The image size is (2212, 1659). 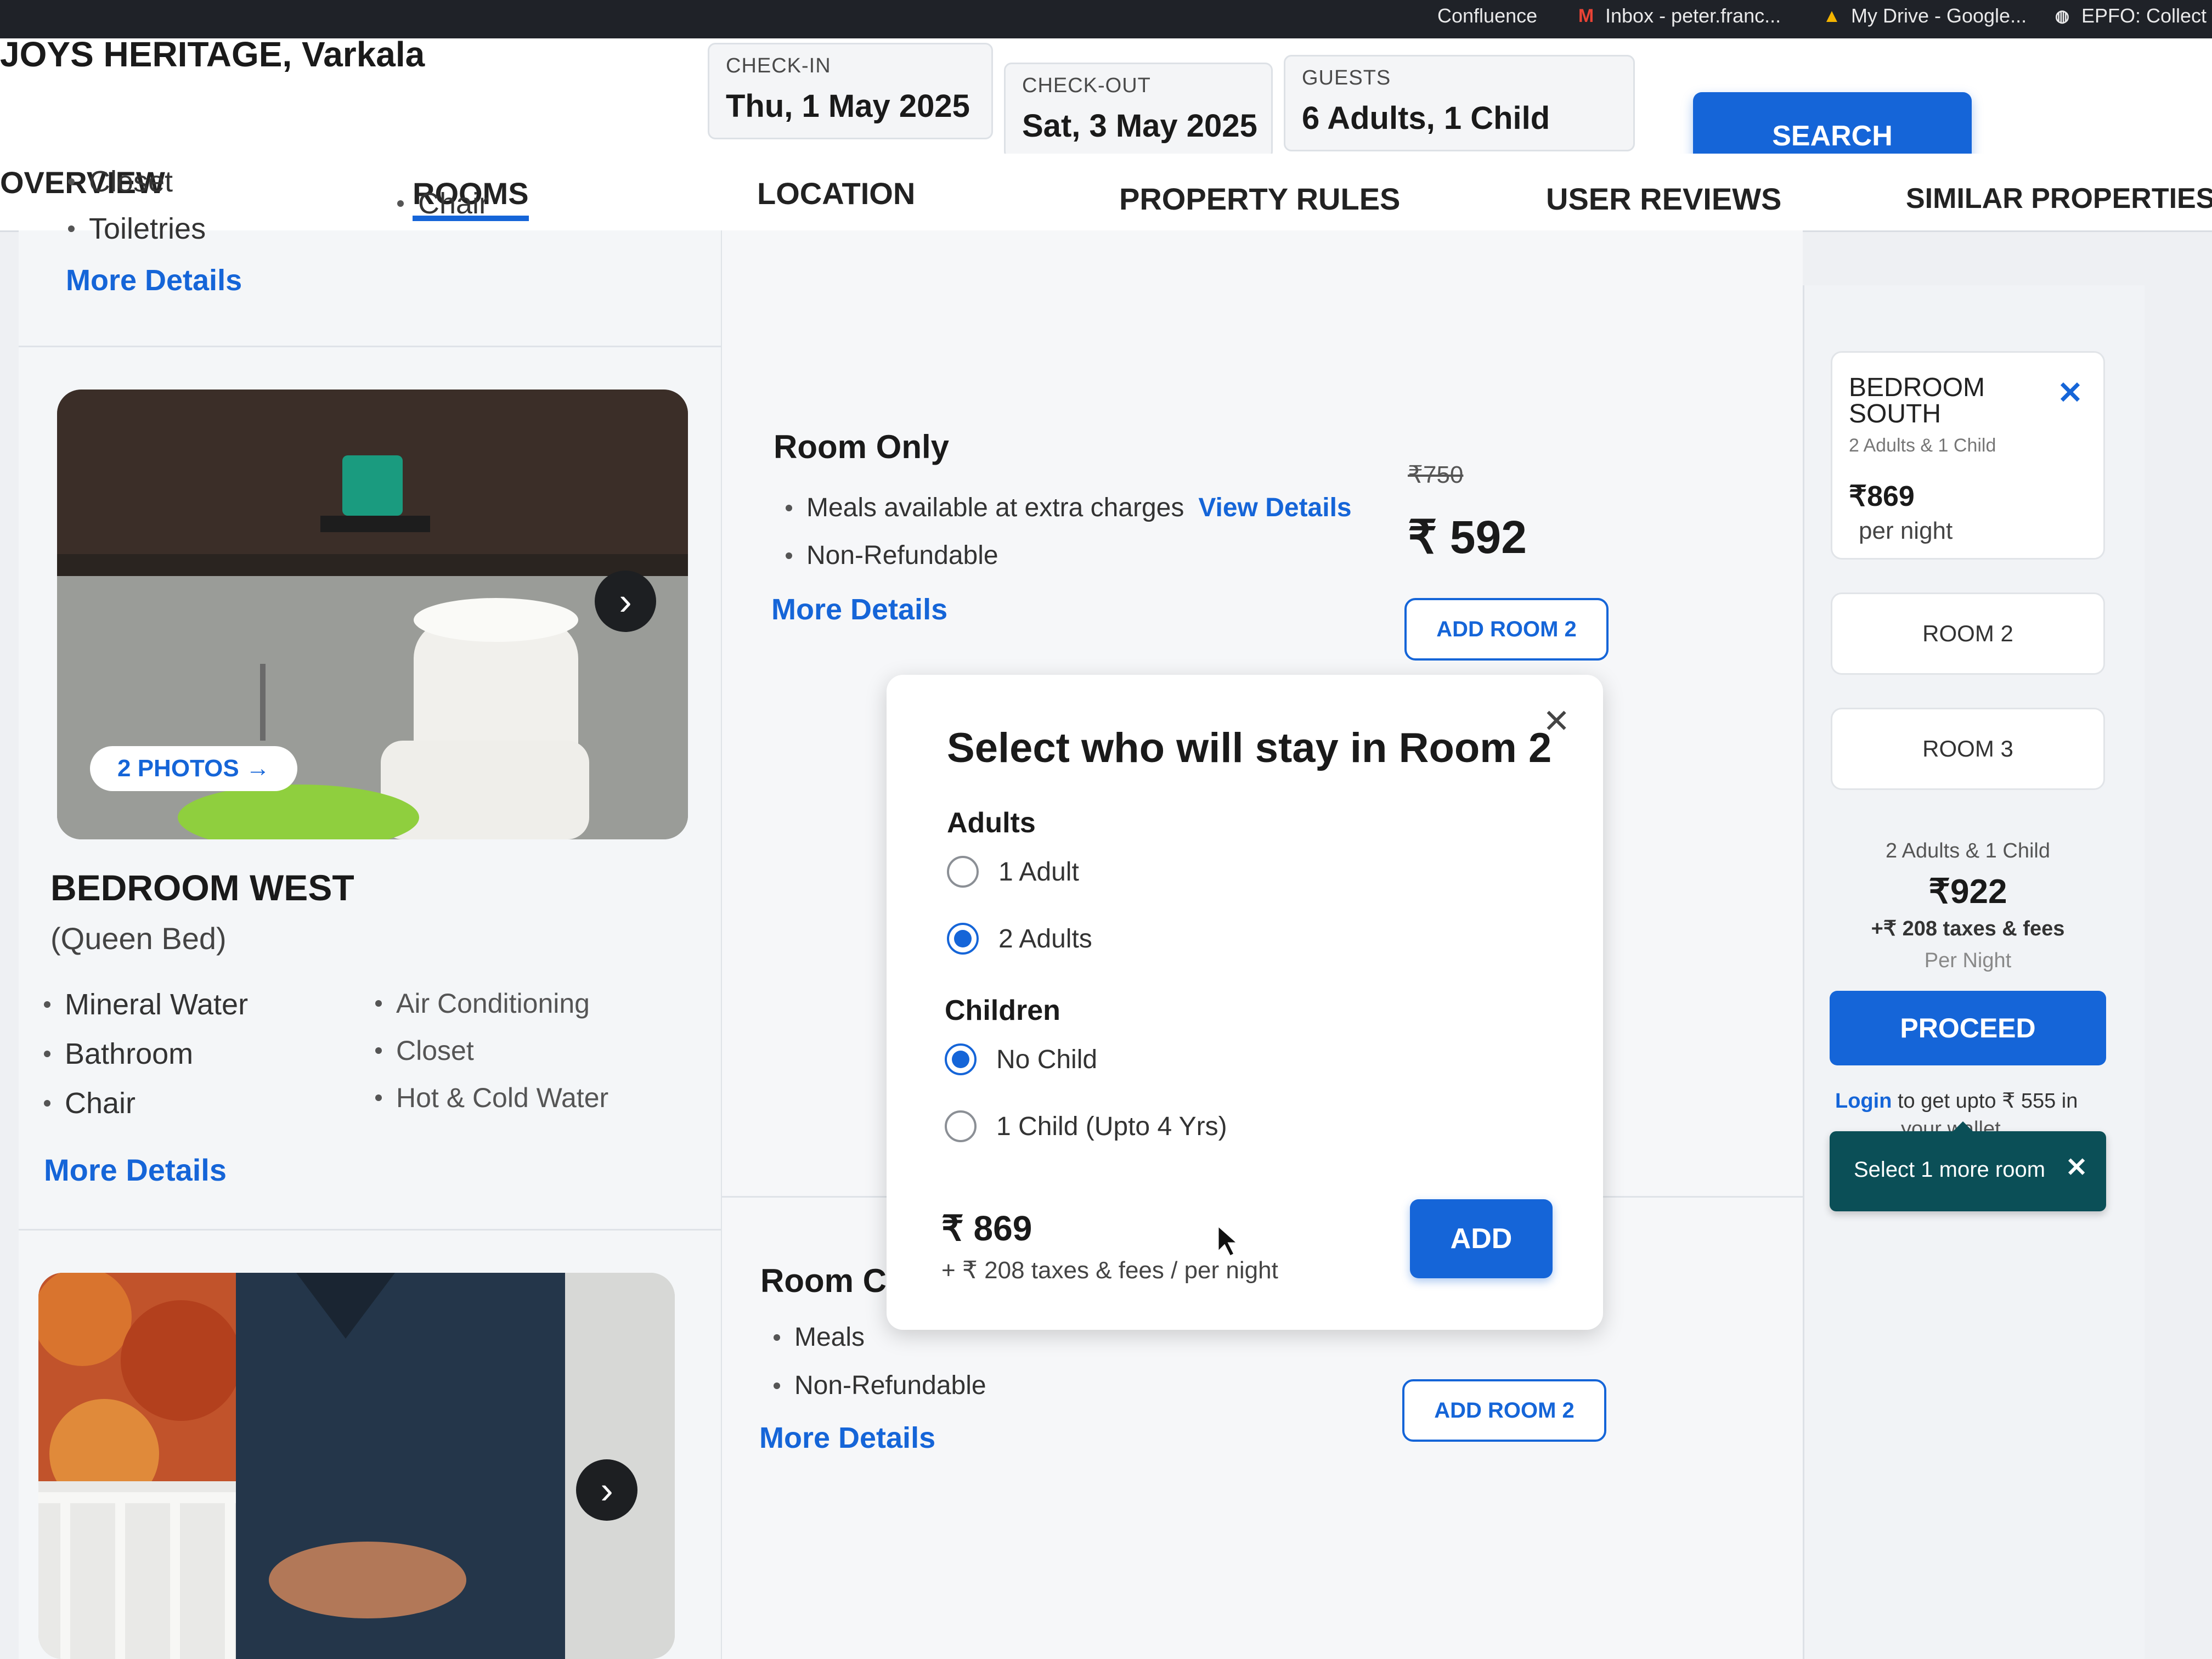 I want to click on photos-count-button: 2 PHOTOS →, so click(x=193, y=768).